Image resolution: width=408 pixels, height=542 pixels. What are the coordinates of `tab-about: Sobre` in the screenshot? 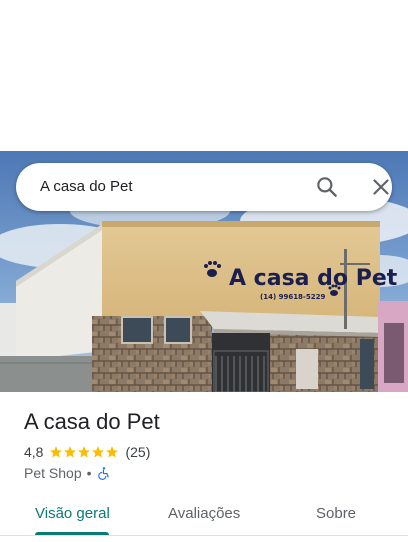 It's located at (336, 514).